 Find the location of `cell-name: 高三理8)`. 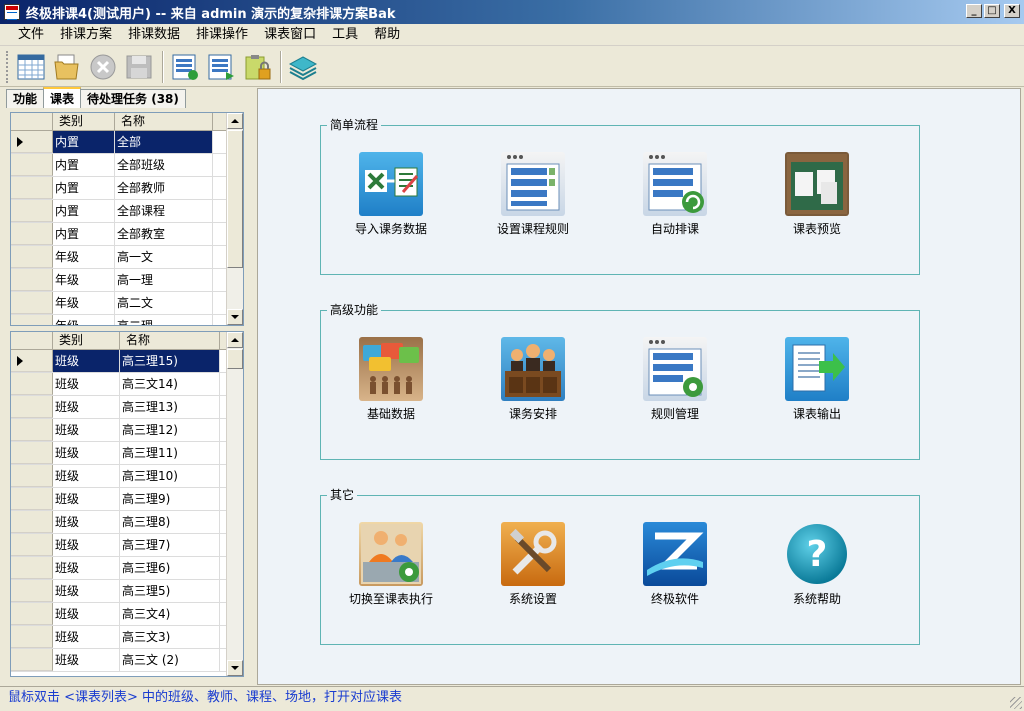

cell-name: 高三理8) is located at coordinates (170, 522).